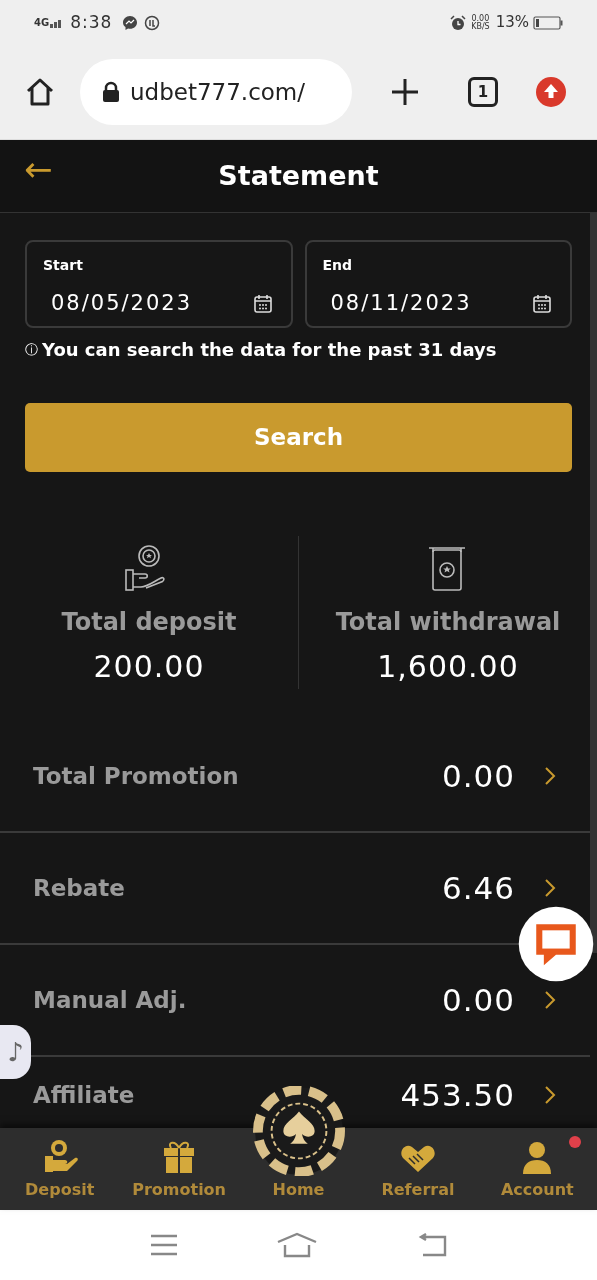  I want to click on speed-unit: KB/S, so click(480, 26).